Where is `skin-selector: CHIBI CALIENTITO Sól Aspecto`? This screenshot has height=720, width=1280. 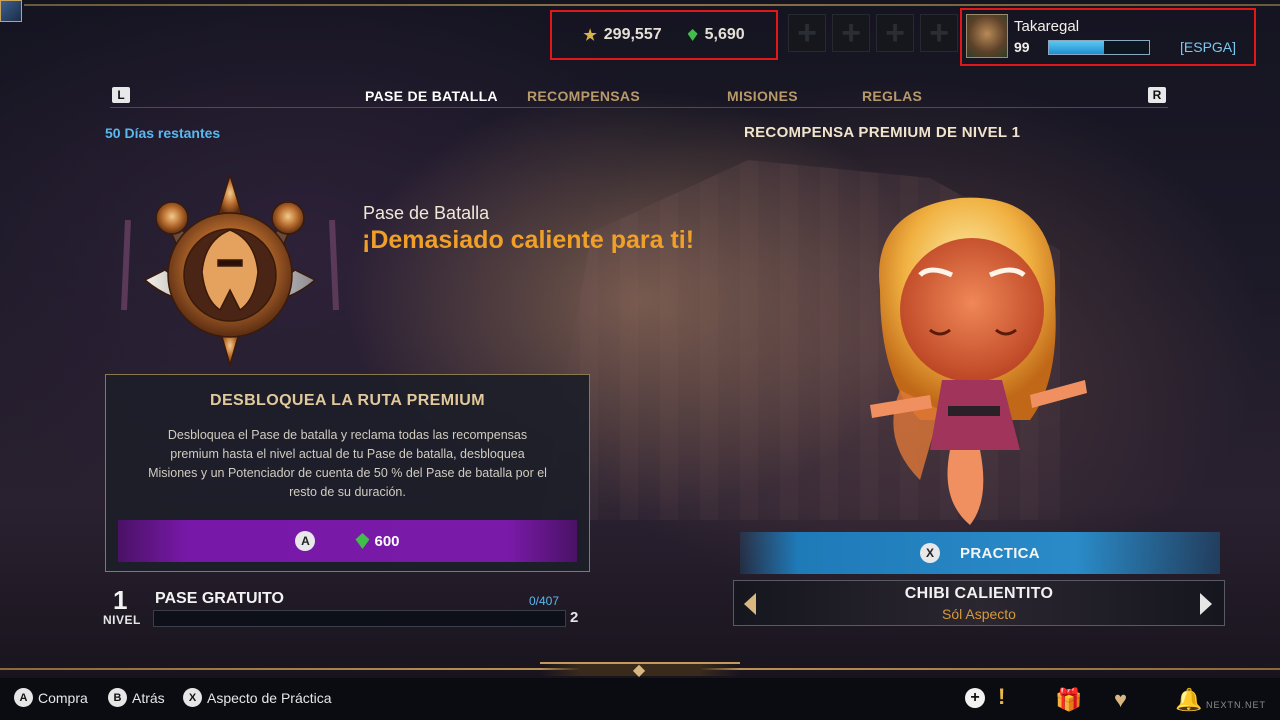 skin-selector: CHIBI CALIENTITO Sól Aspecto is located at coordinates (979, 603).